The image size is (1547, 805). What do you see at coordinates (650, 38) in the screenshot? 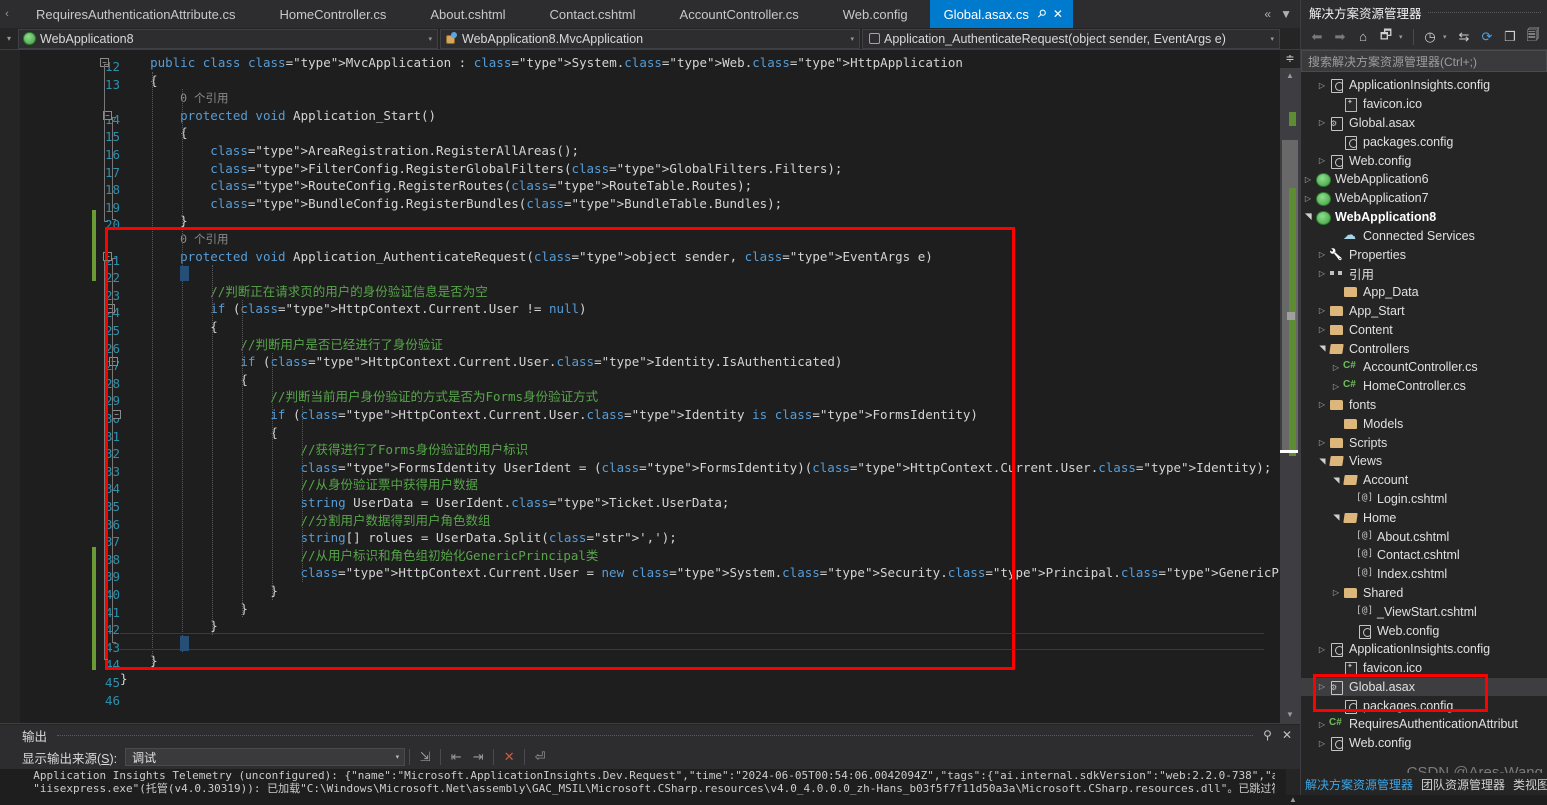
I see `navbar-class-combo: WebApplication8.MvcApplication ▾` at bounding box center [650, 38].